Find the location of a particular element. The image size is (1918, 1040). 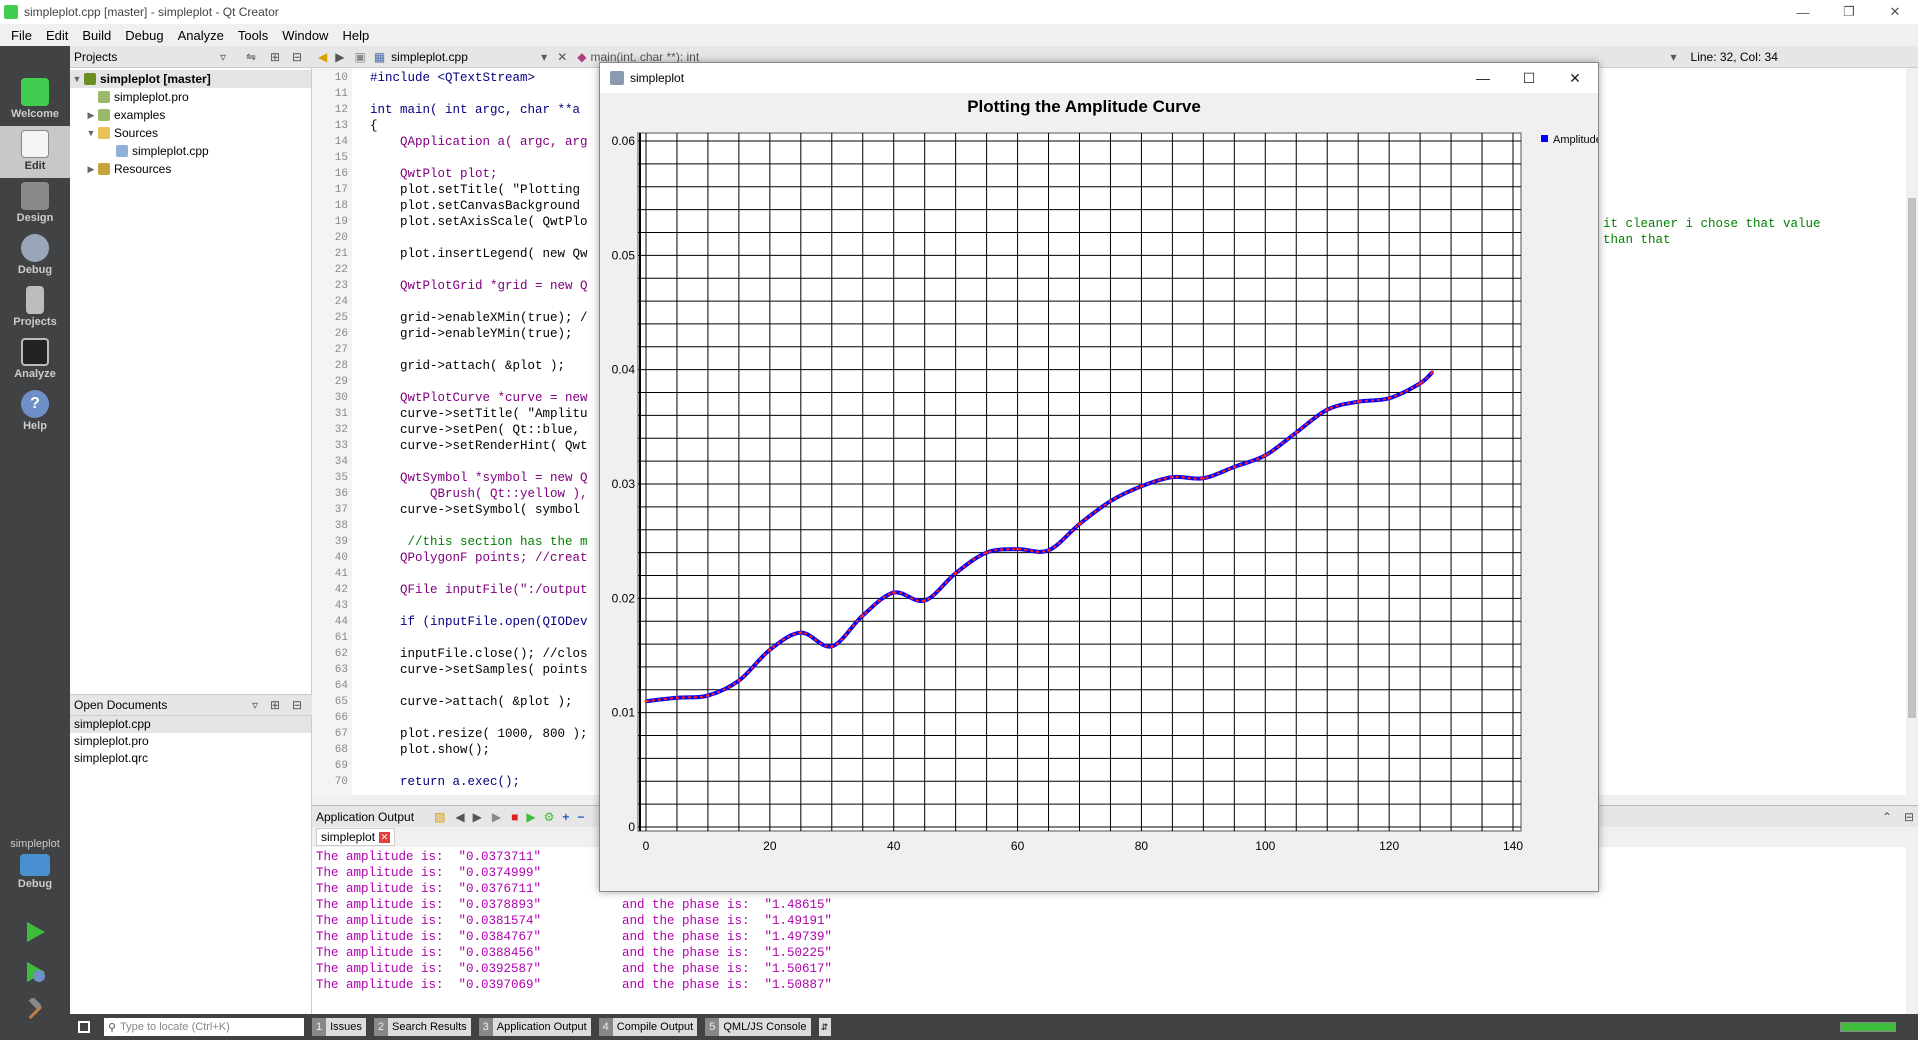

more-tabs-icon: ⇵ is located at coordinates (824, 1027).